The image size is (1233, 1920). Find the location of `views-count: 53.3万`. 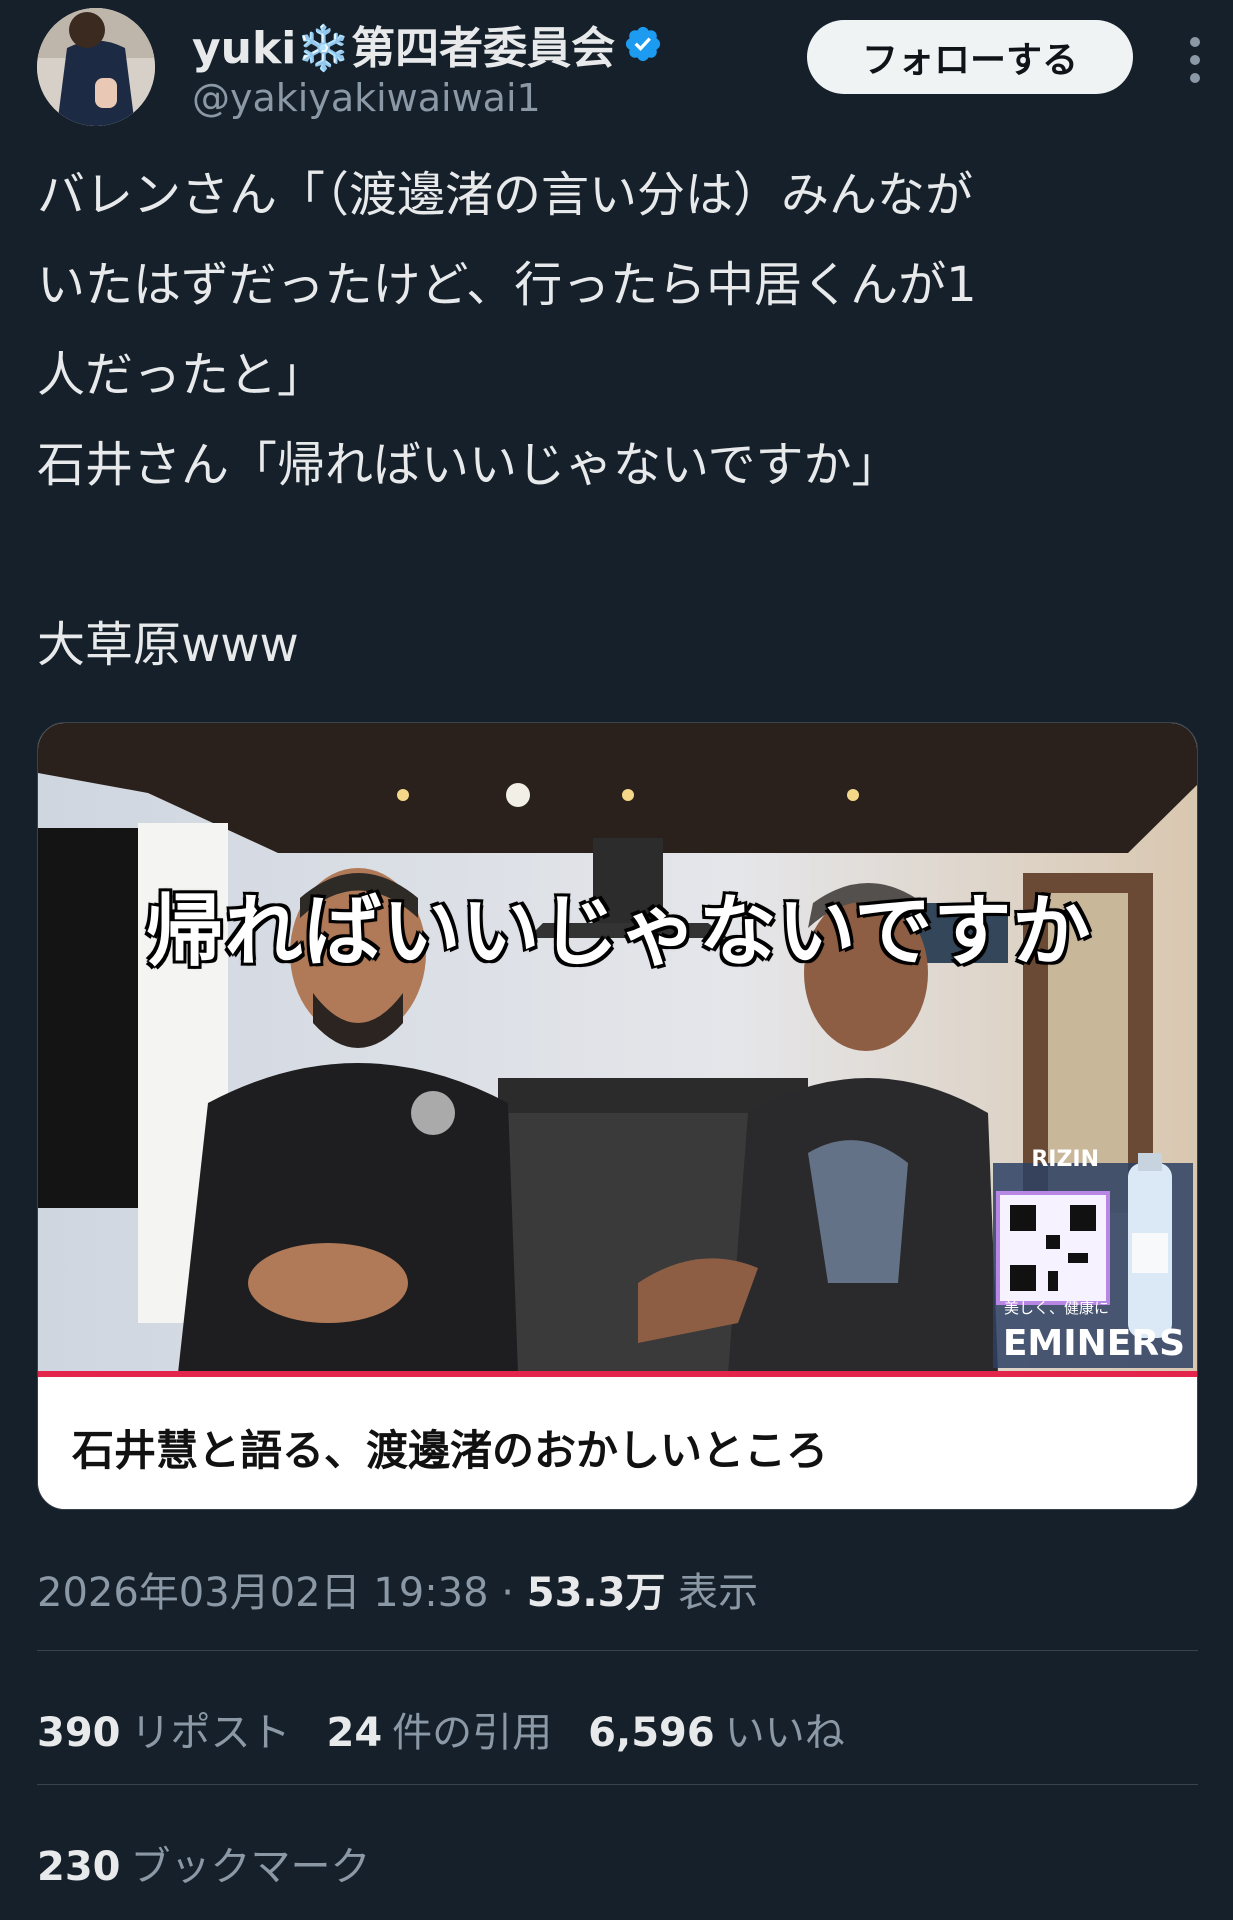

views-count: 53.3万 is located at coordinates (596, 1593).